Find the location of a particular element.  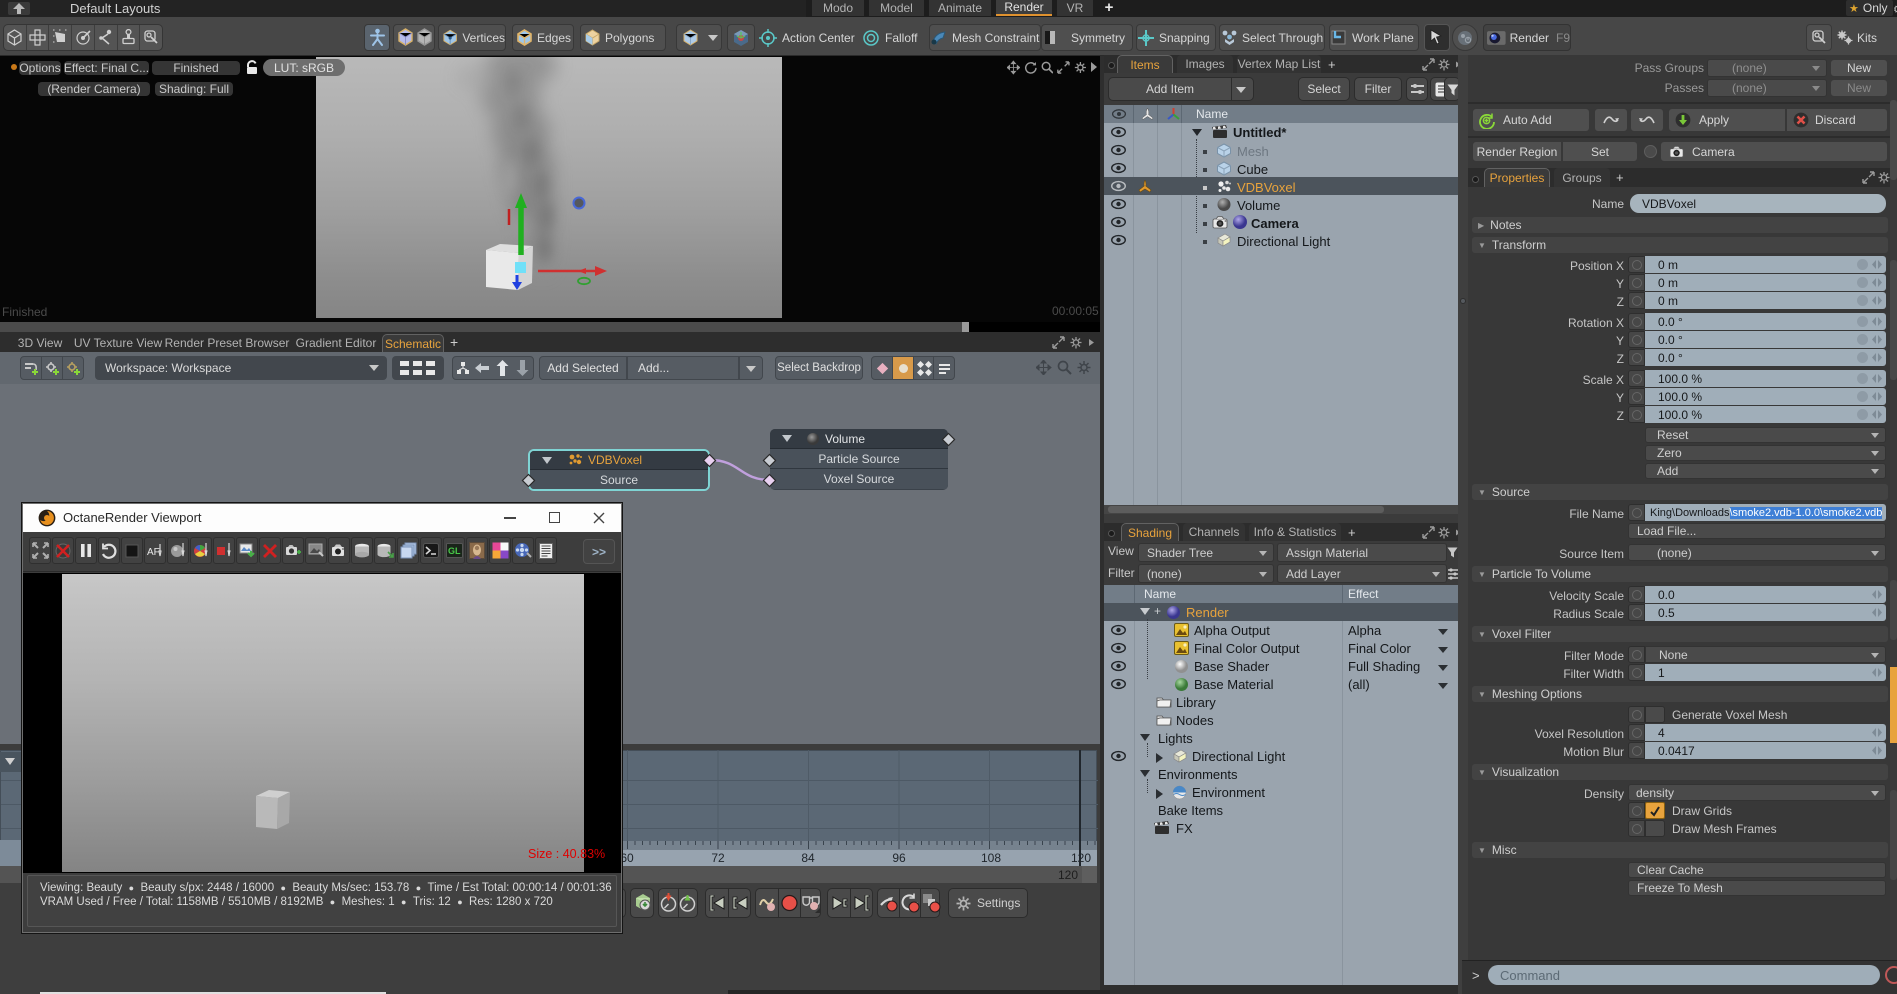

svg-text: 72 is located at coordinates (718, 858).